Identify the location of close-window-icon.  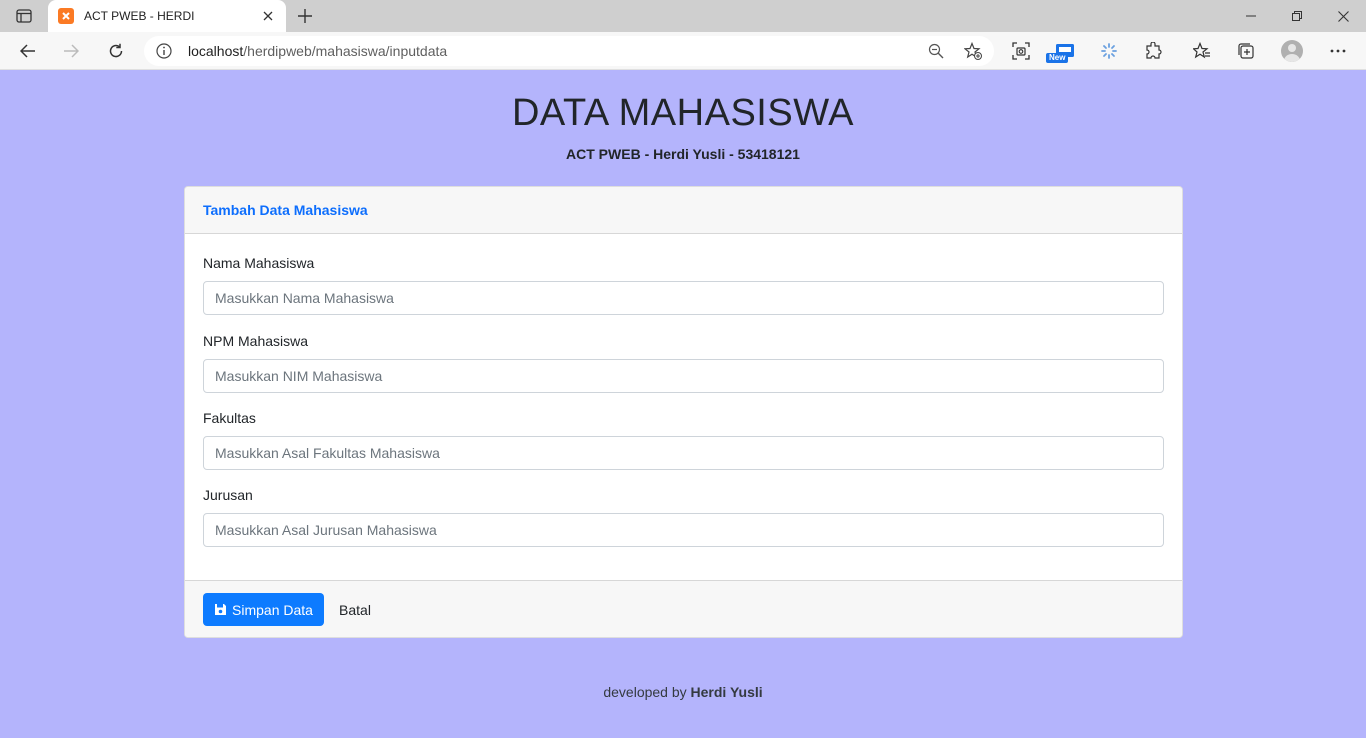
(1343, 16).